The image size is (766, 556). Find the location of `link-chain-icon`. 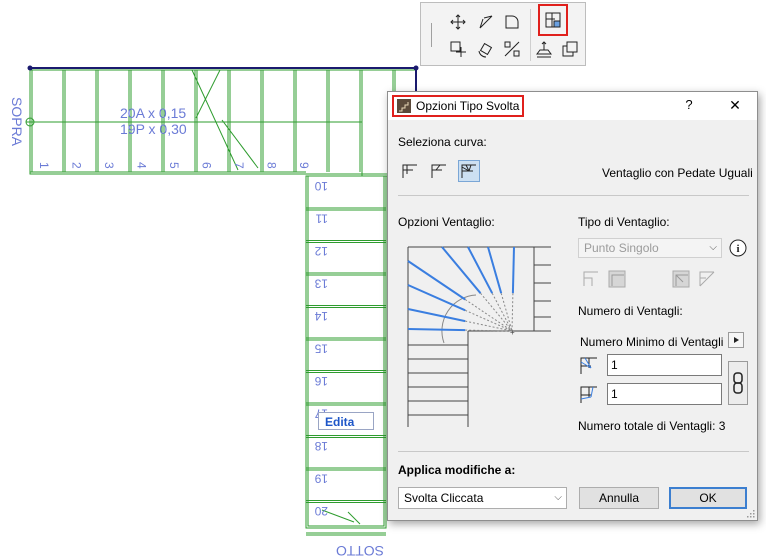

link-chain-icon is located at coordinates (738, 383).